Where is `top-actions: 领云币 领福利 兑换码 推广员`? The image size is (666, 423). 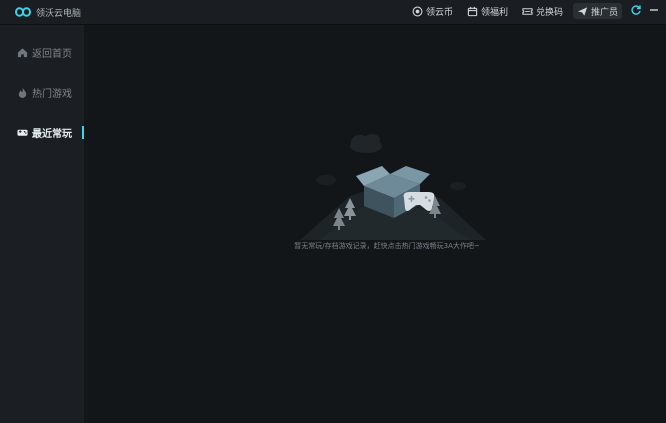
top-actions: 领云币 领福利 兑换码 推广员 is located at coordinates (515, 12).